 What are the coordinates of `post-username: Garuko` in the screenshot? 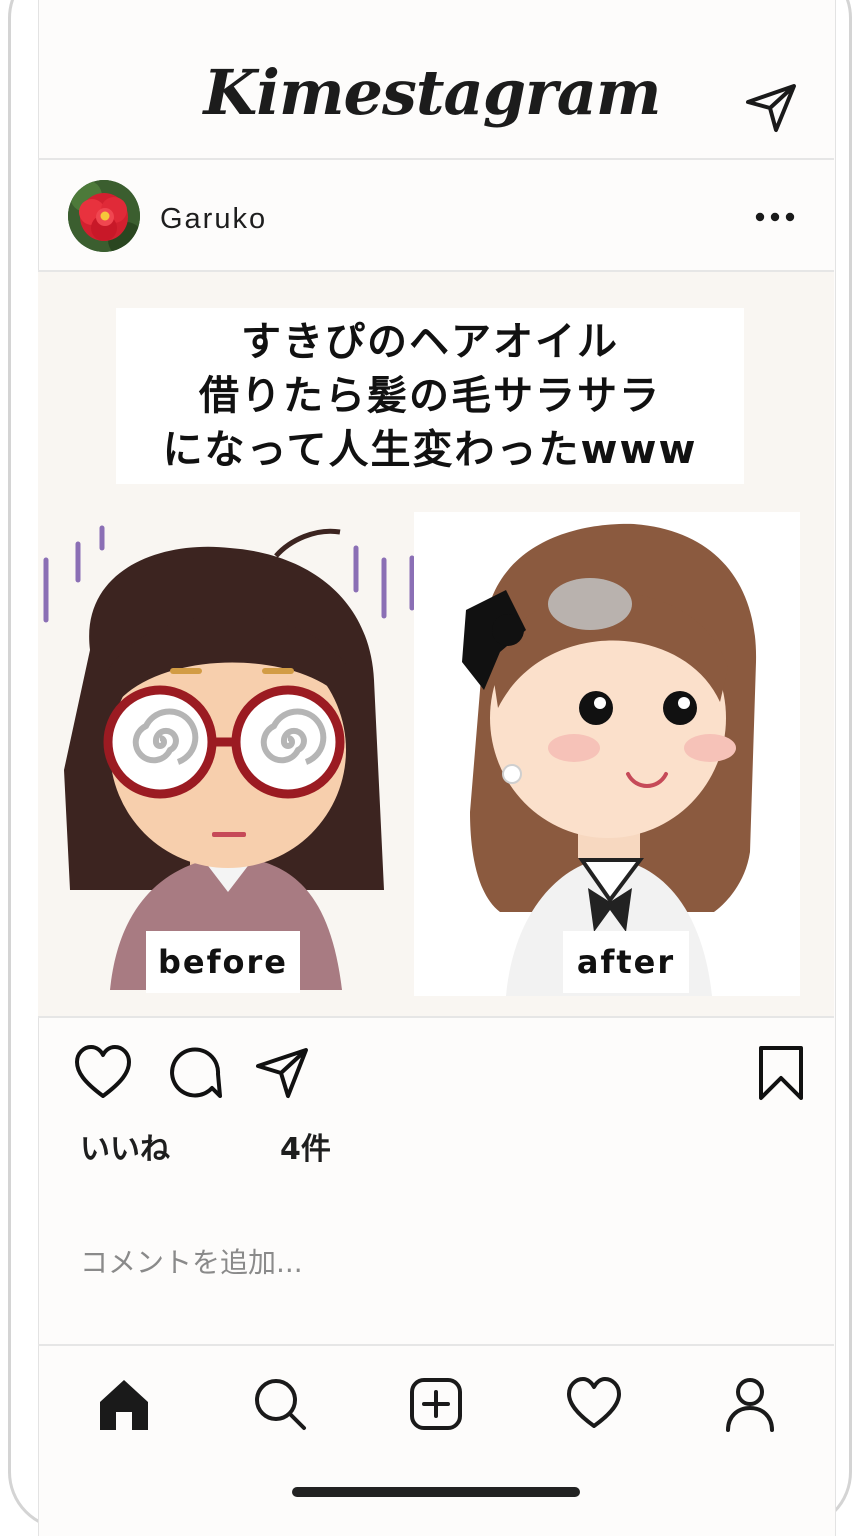 It's located at (213, 219).